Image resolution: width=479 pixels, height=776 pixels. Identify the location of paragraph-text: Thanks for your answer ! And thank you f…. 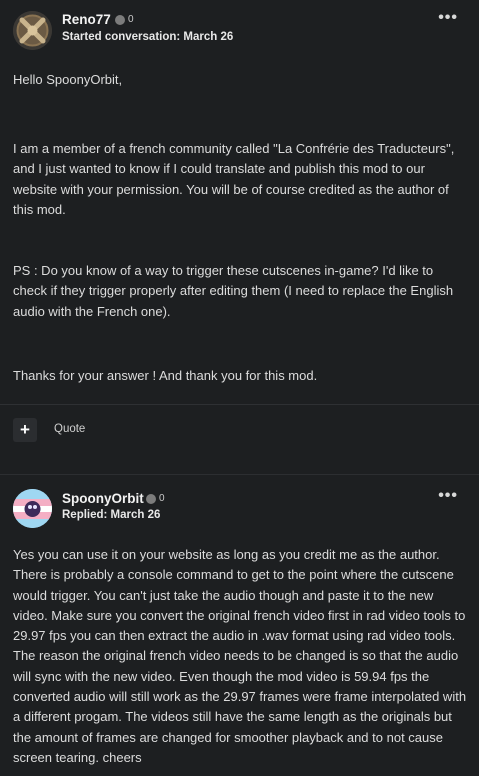
(165, 375).